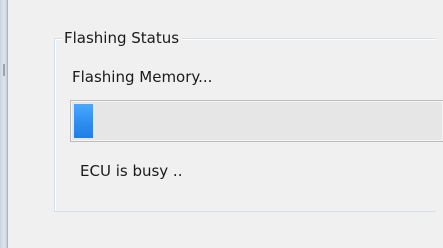 The height and width of the screenshot is (248, 443). I want to click on window-left-border, so click(4, 124).